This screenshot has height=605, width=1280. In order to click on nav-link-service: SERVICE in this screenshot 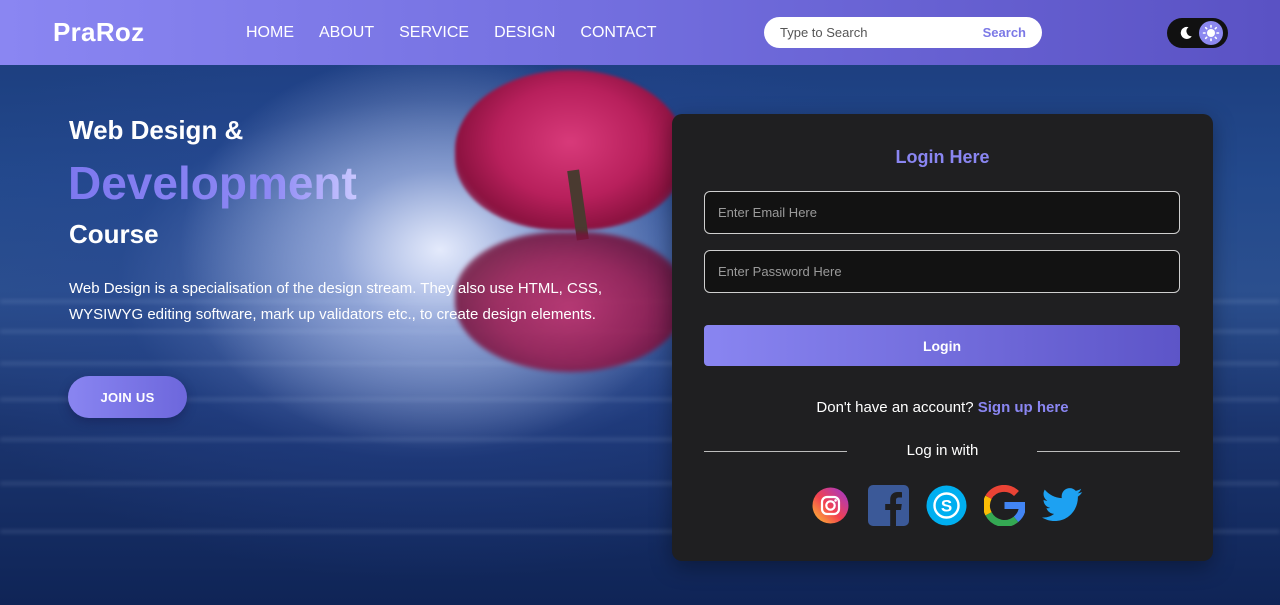, I will do `click(434, 33)`.